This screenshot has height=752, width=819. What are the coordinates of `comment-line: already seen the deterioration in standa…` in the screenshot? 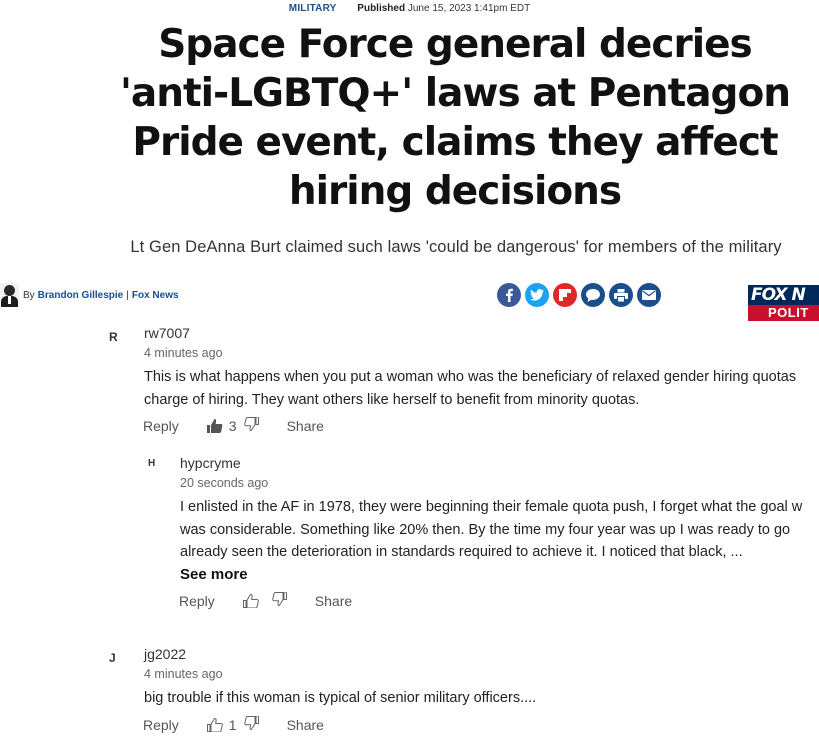 It's located at (461, 552).